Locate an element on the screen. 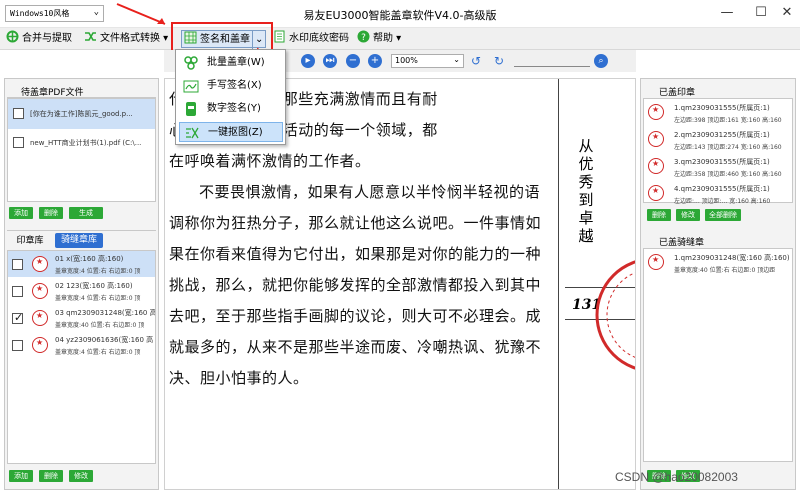 This screenshot has width=800, height=494. zoom-value: 100% is located at coordinates (406, 60).